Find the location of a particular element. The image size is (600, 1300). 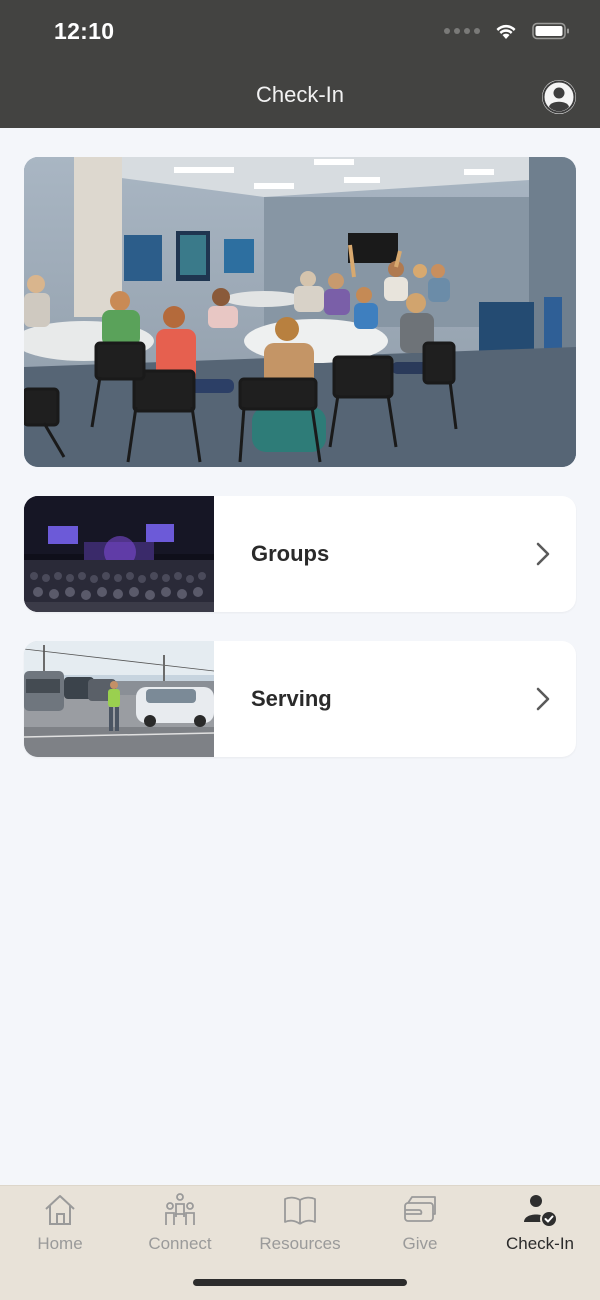

serving-label: Serving is located at coordinates (291, 698).